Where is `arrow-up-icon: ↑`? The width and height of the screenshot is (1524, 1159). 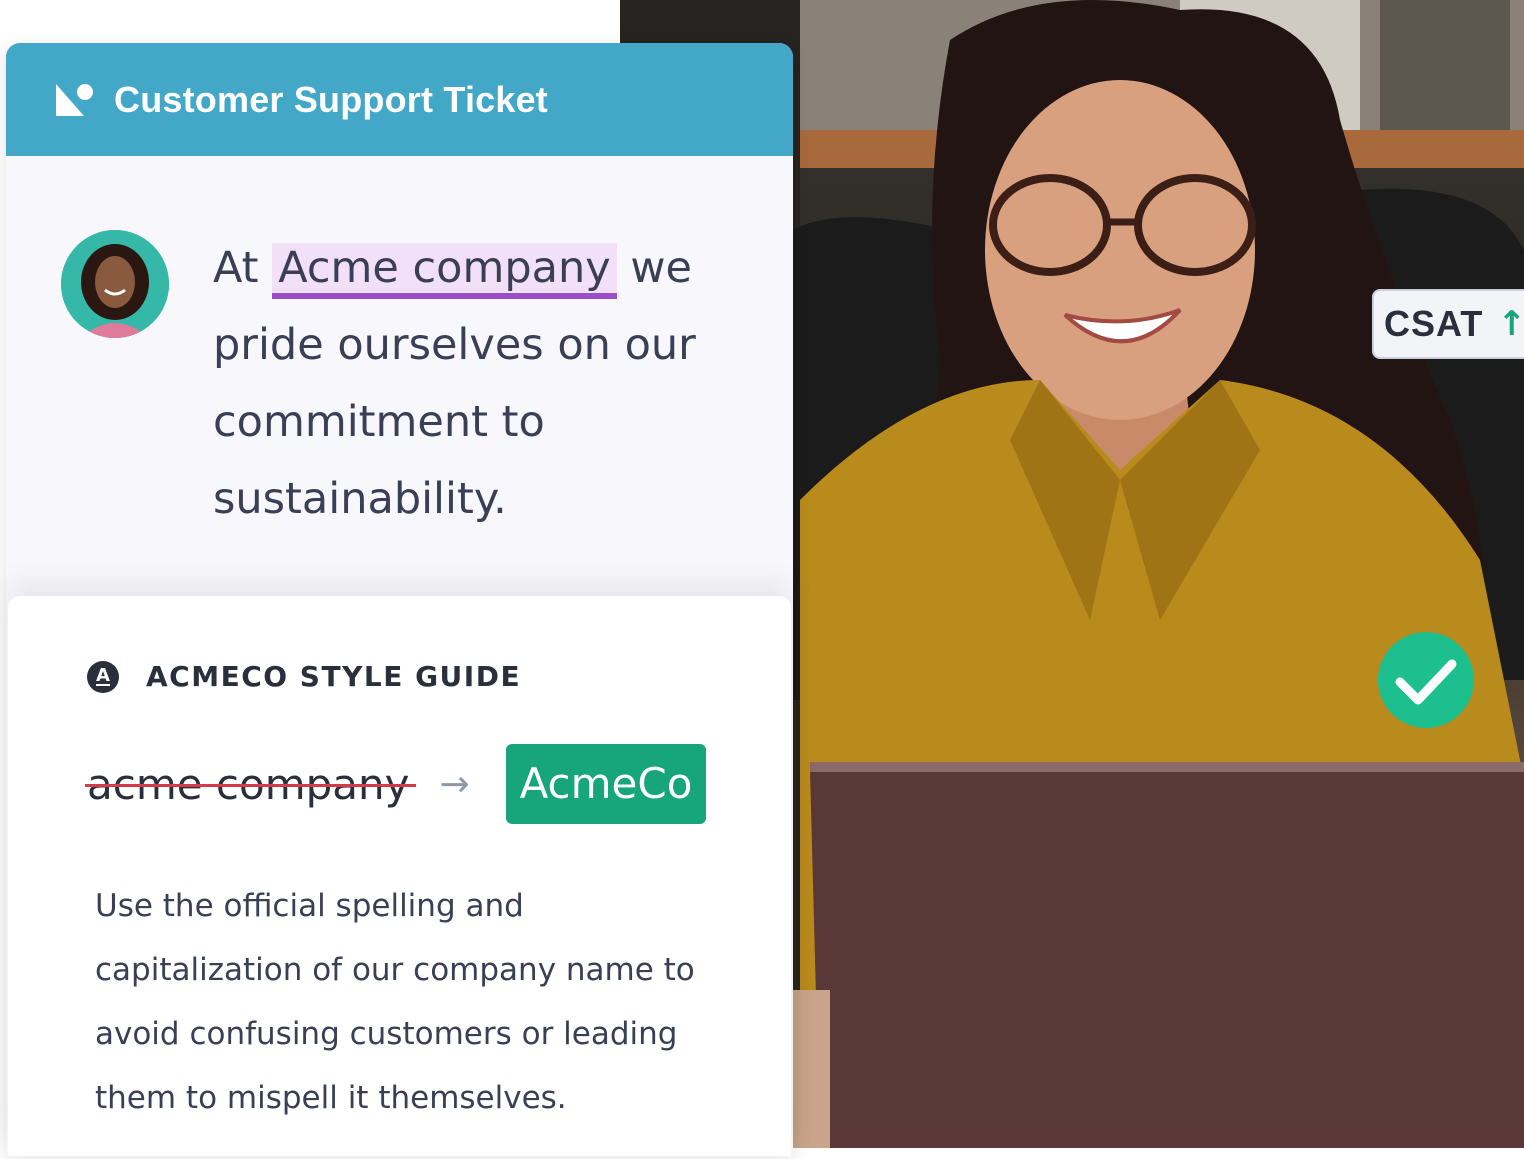
arrow-up-icon: ↑ is located at coordinates (1510, 324).